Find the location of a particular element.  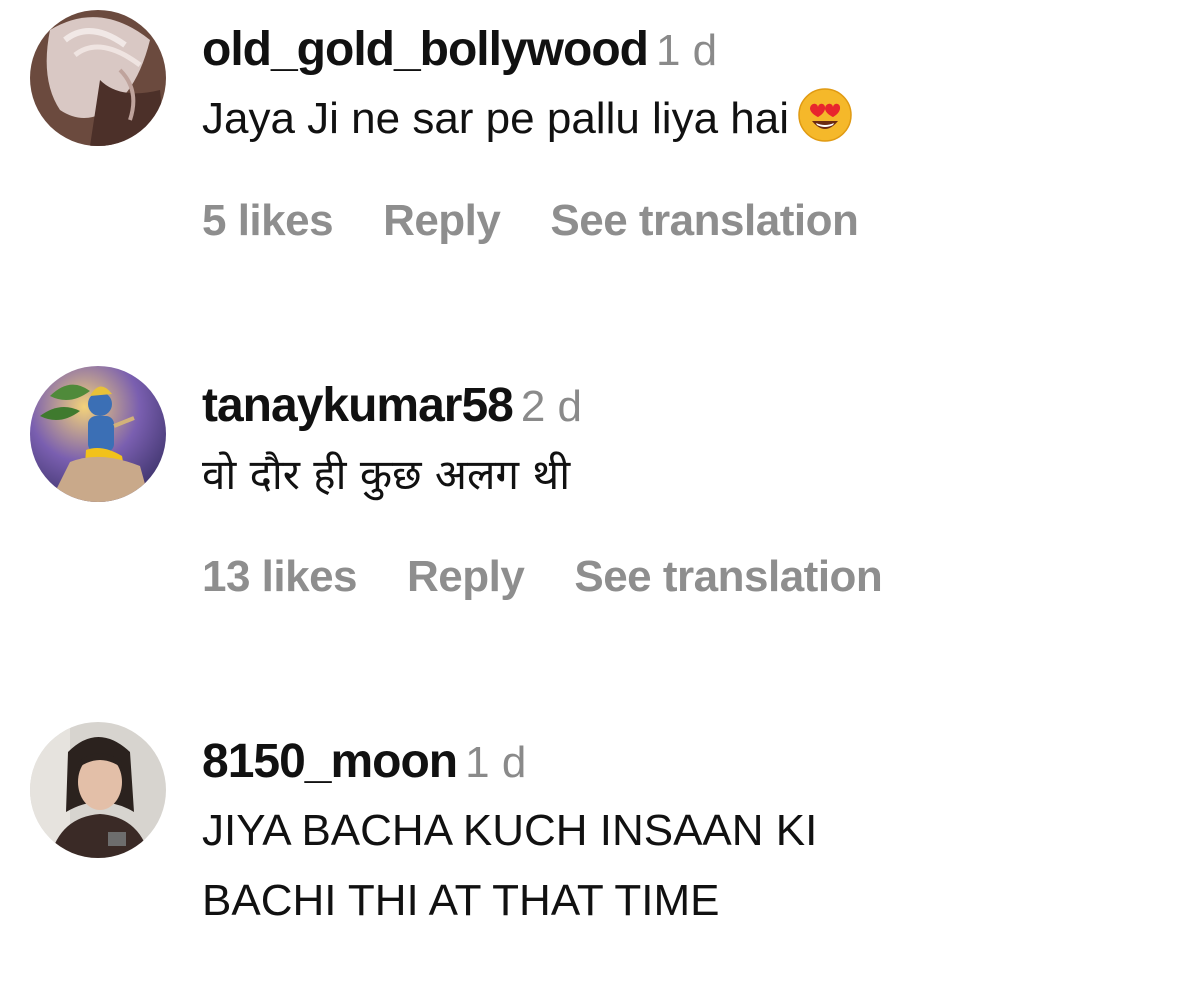

comment-actions: 13 likes Reply See translation is located at coordinates (691, 577).